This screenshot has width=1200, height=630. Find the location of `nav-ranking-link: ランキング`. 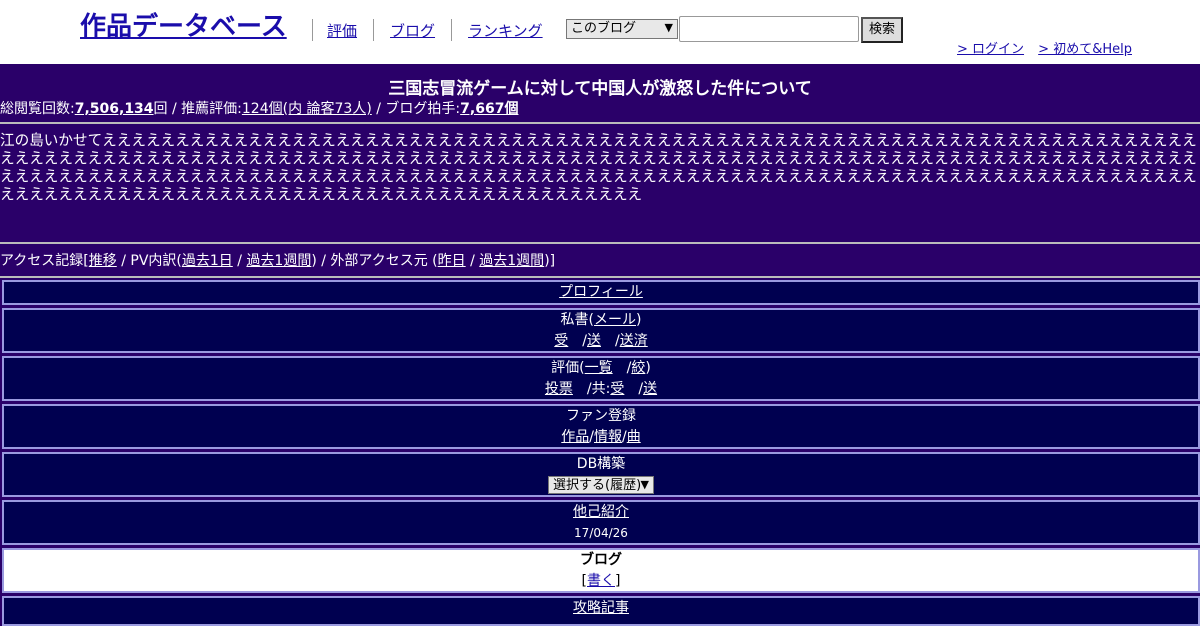

nav-ranking-link: ランキング is located at coordinates (505, 30).